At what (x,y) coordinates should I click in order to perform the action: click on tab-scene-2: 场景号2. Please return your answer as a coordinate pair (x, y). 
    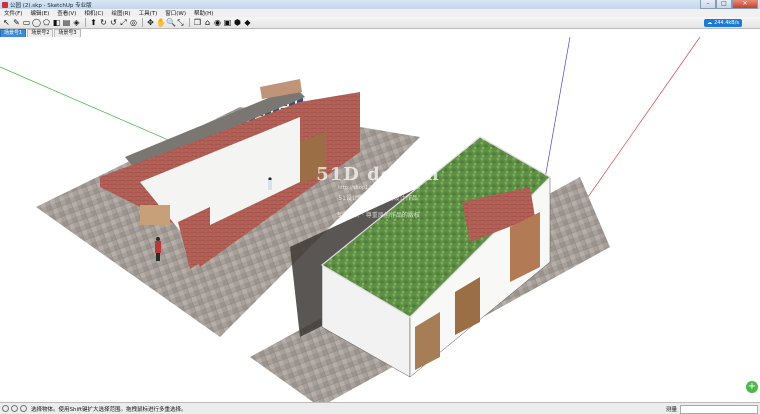
    Looking at the image, I should click on (40, 33).